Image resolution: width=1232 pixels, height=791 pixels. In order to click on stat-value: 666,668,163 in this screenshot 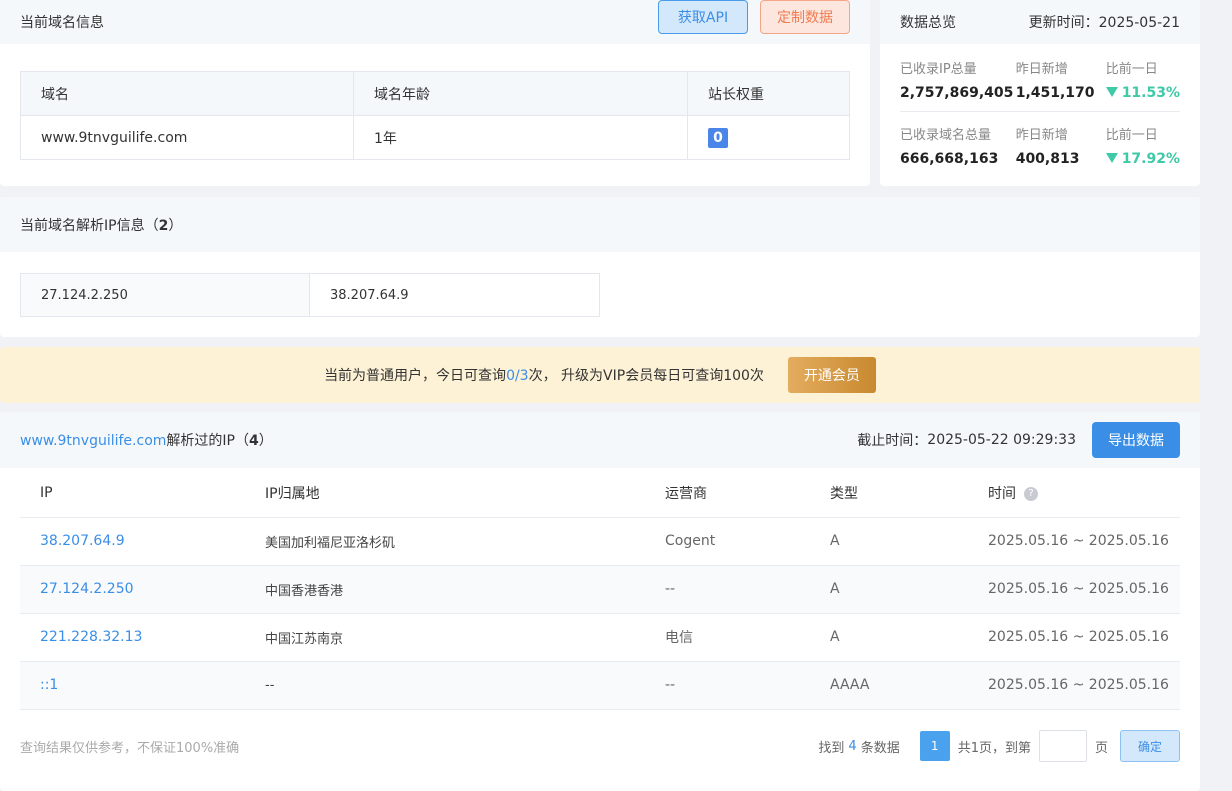, I will do `click(949, 159)`.